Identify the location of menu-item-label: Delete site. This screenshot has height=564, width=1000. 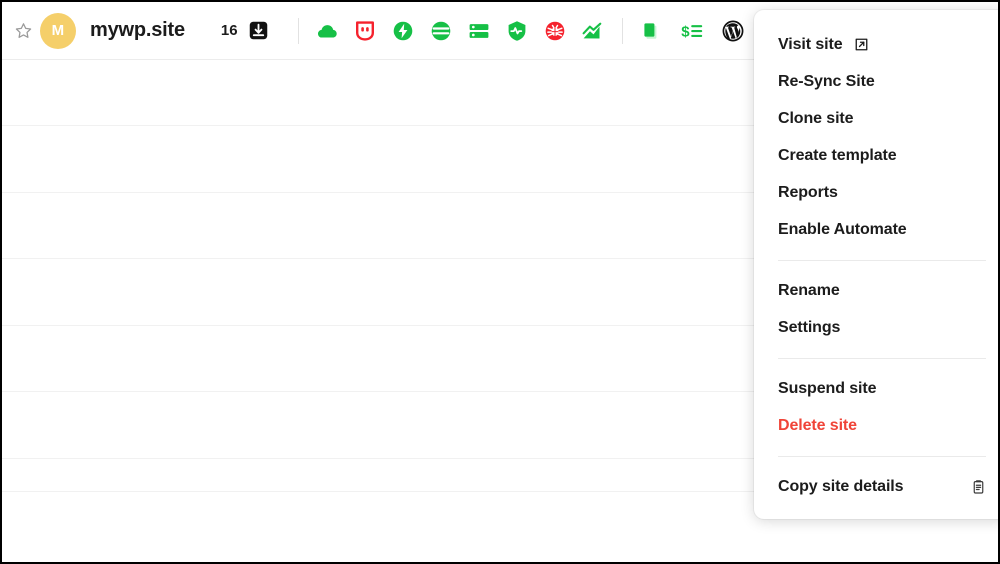
(817, 425).